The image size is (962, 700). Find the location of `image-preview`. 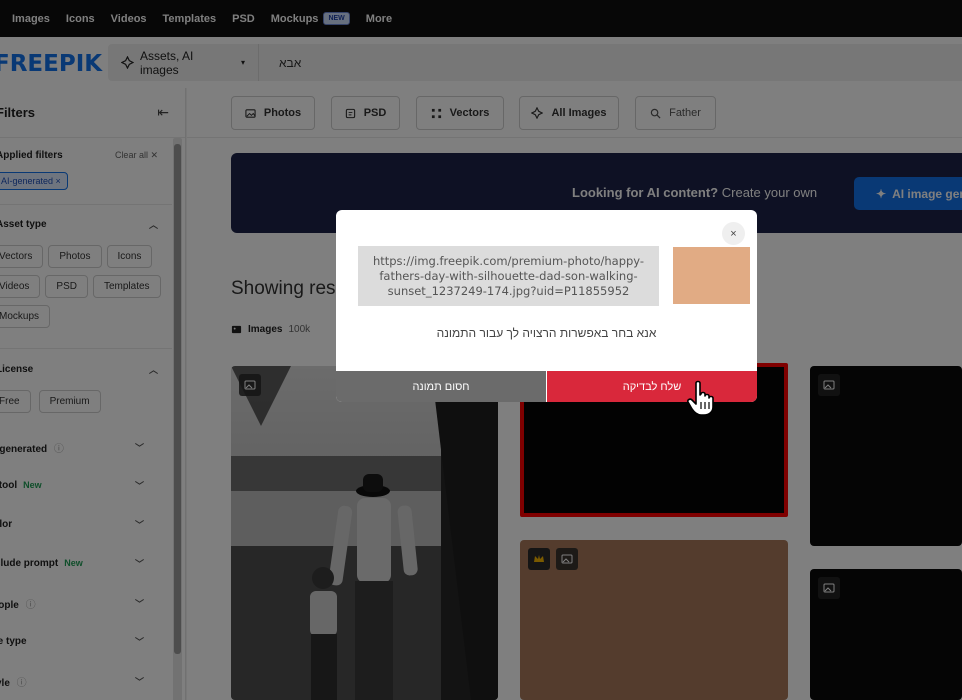

image-preview is located at coordinates (711, 275).